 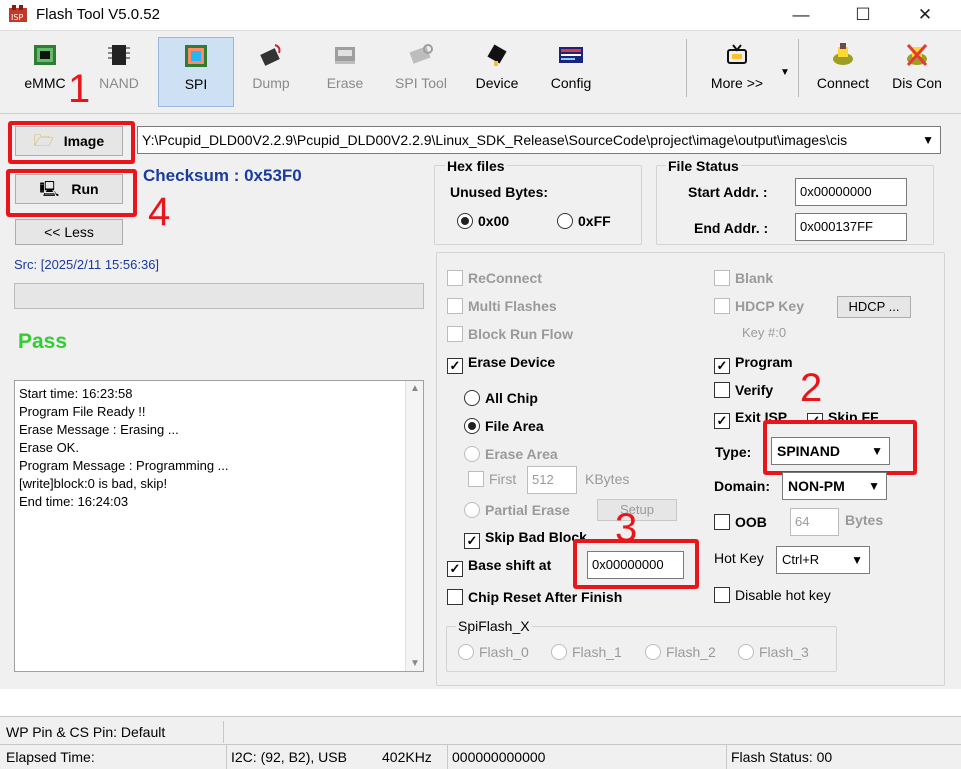 What do you see at coordinates (465, 221) in the screenshot?
I see `radio-checked-icon` at bounding box center [465, 221].